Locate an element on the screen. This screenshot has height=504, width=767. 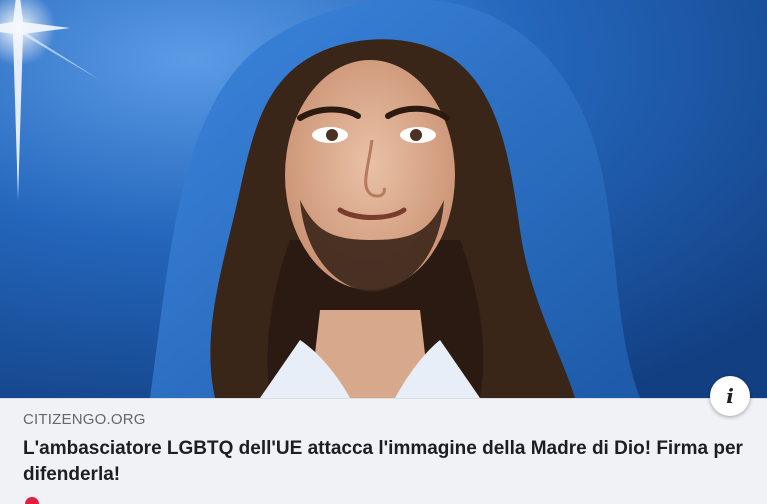
info-icon: i is located at coordinates (730, 396).